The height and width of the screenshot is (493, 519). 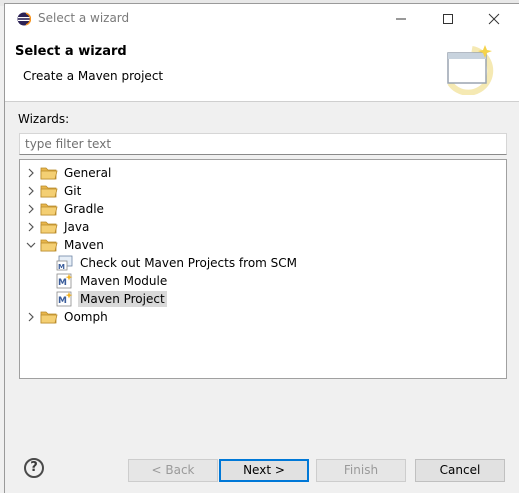 I want to click on tree-item-java: Java, so click(x=57, y=227).